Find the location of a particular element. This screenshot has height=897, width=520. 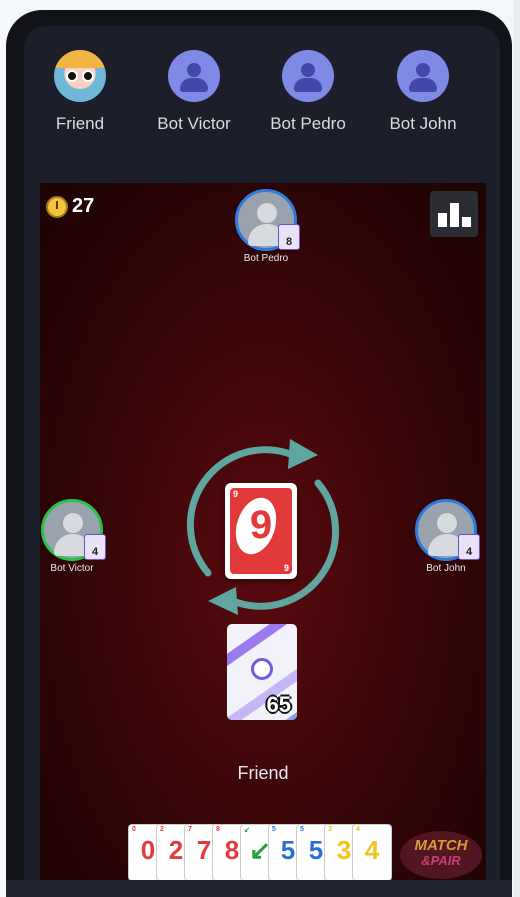

player-name: Bot John is located at coordinates (423, 123).